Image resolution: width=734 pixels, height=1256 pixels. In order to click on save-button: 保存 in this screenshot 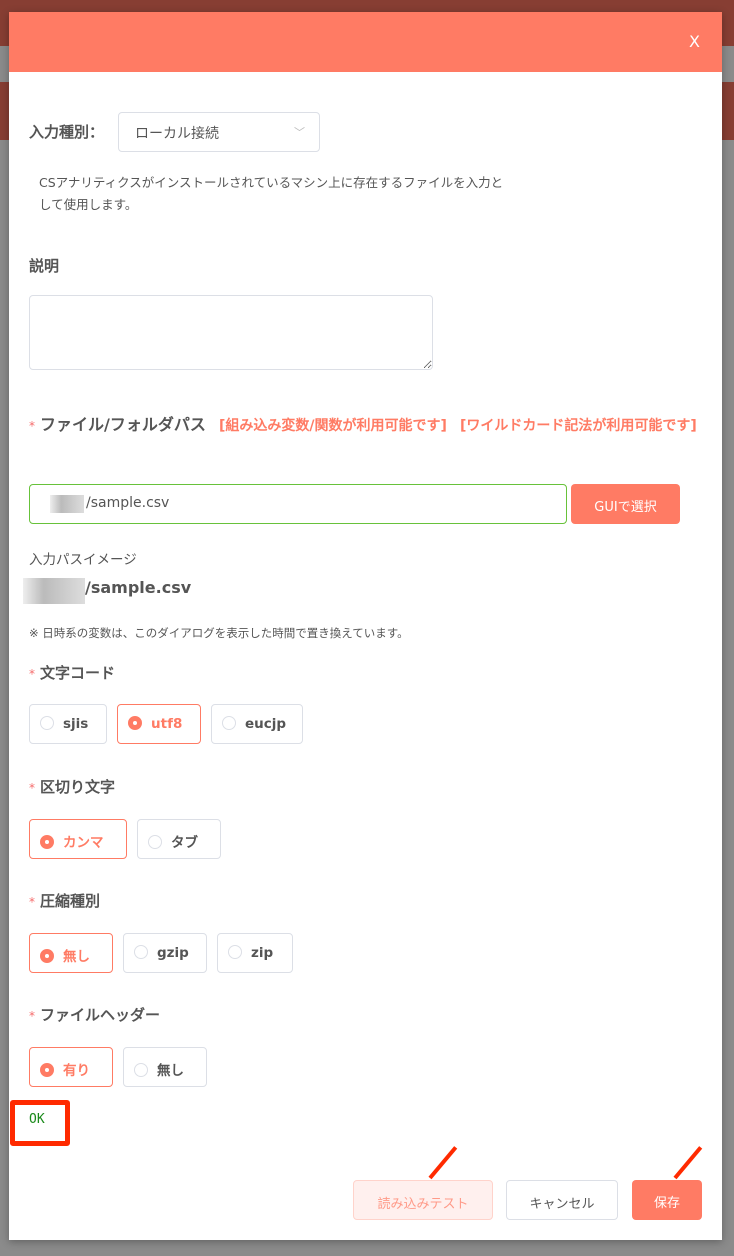, I will do `click(667, 1200)`.